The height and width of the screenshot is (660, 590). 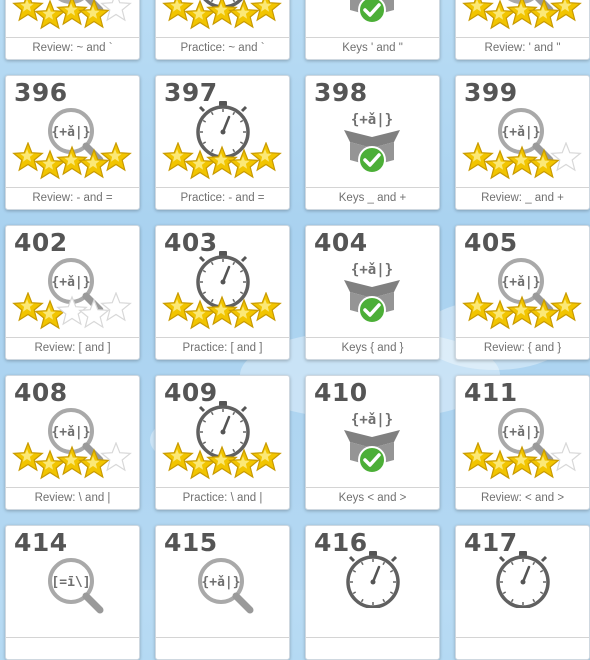 I want to click on lesson-number: 397, so click(x=191, y=92).